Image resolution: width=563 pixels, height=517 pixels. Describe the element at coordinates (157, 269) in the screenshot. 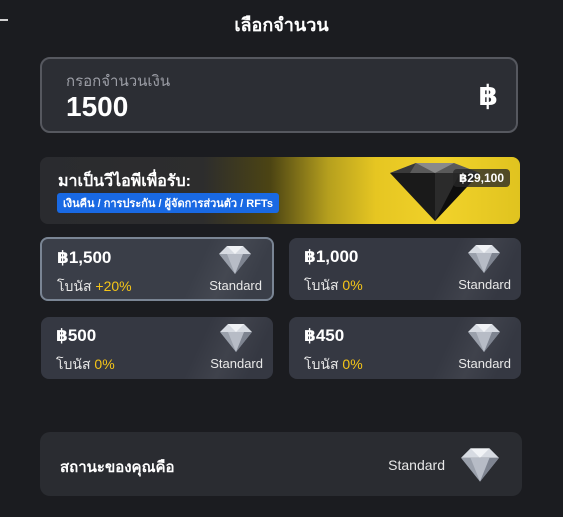

I see `amount-option-1500: ฿1,500 โบนัส +20% Standard` at that location.